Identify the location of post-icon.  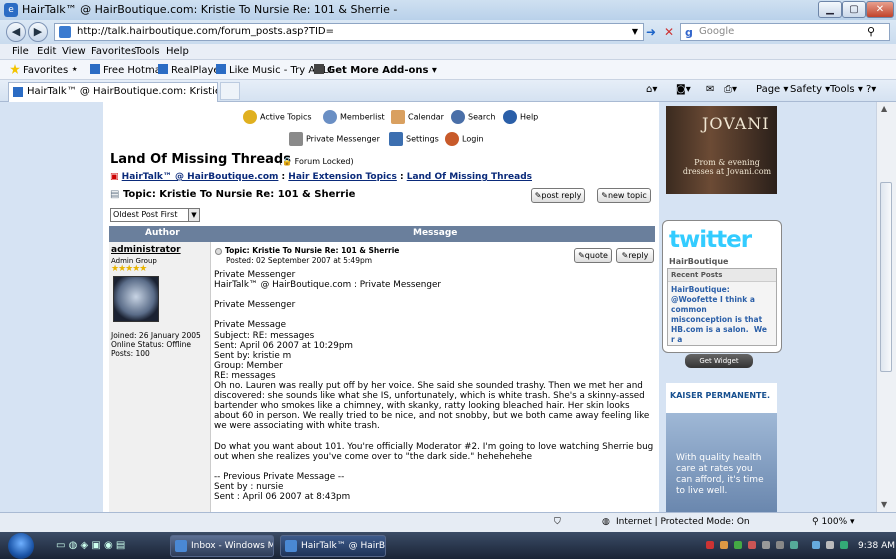
(218, 251).